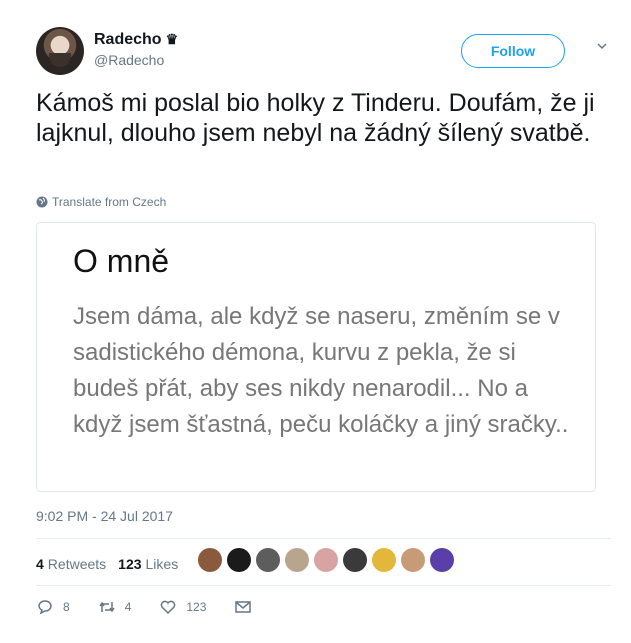 This screenshot has width=631, height=643. I want to click on avatar, so click(60, 51).